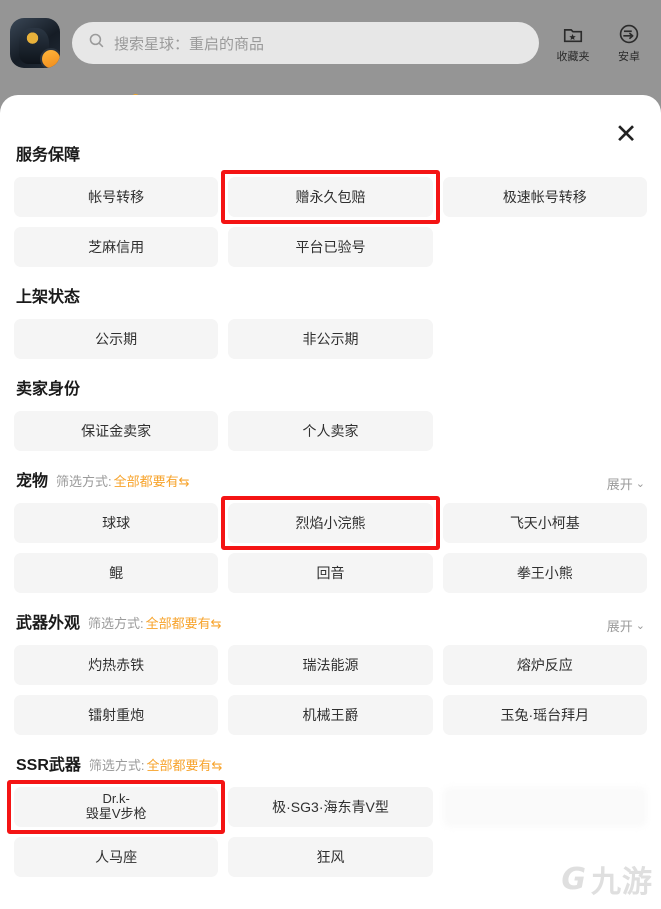 The image size is (661, 909). I want to click on filter-chip: 保证金卖家, so click(116, 431).